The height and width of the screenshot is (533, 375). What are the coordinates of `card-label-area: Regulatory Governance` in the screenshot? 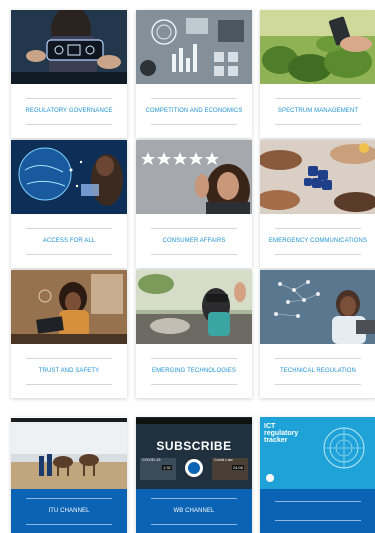 It's located at (69, 111).